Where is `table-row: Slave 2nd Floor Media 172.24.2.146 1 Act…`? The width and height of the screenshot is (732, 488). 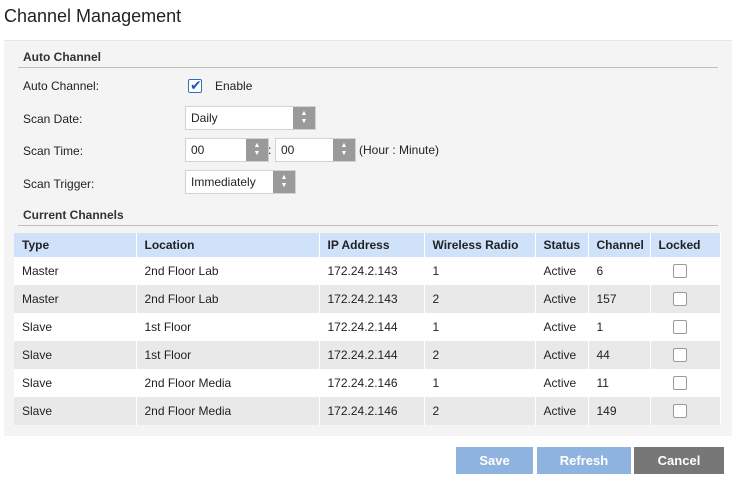 table-row: Slave 2nd Floor Media 172.24.2.146 1 Act… is located at coordinates (367, 383).